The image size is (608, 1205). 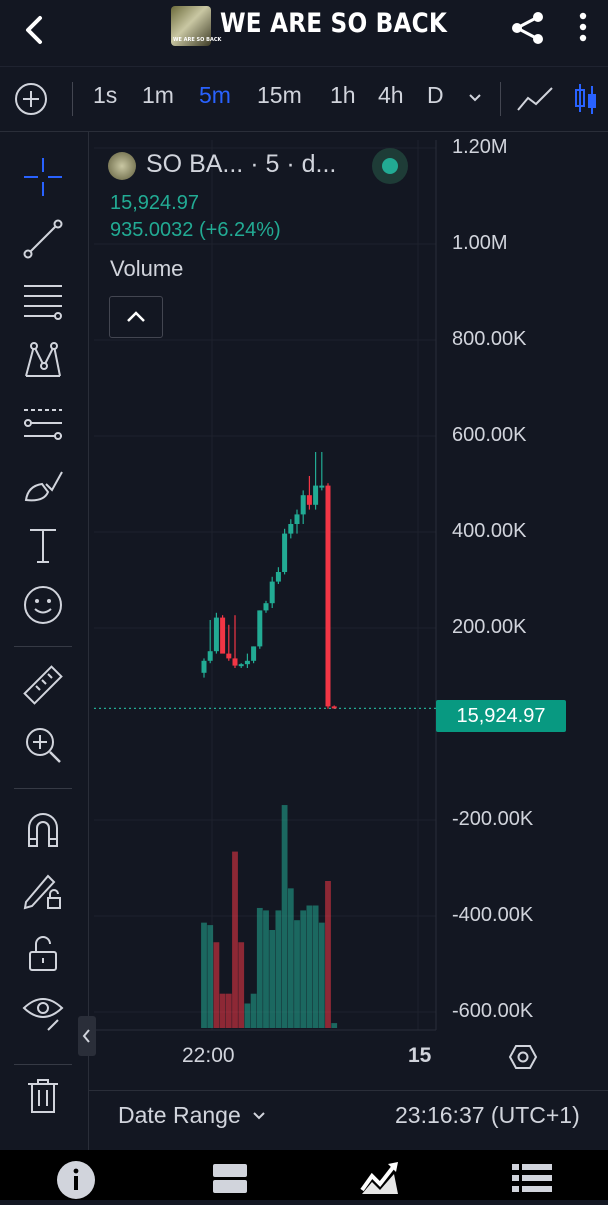 What do you see at coordinates (179, 1115) in the screenshot?
I see `date-range-label: Date Range` at bounding box center [179, 1115].